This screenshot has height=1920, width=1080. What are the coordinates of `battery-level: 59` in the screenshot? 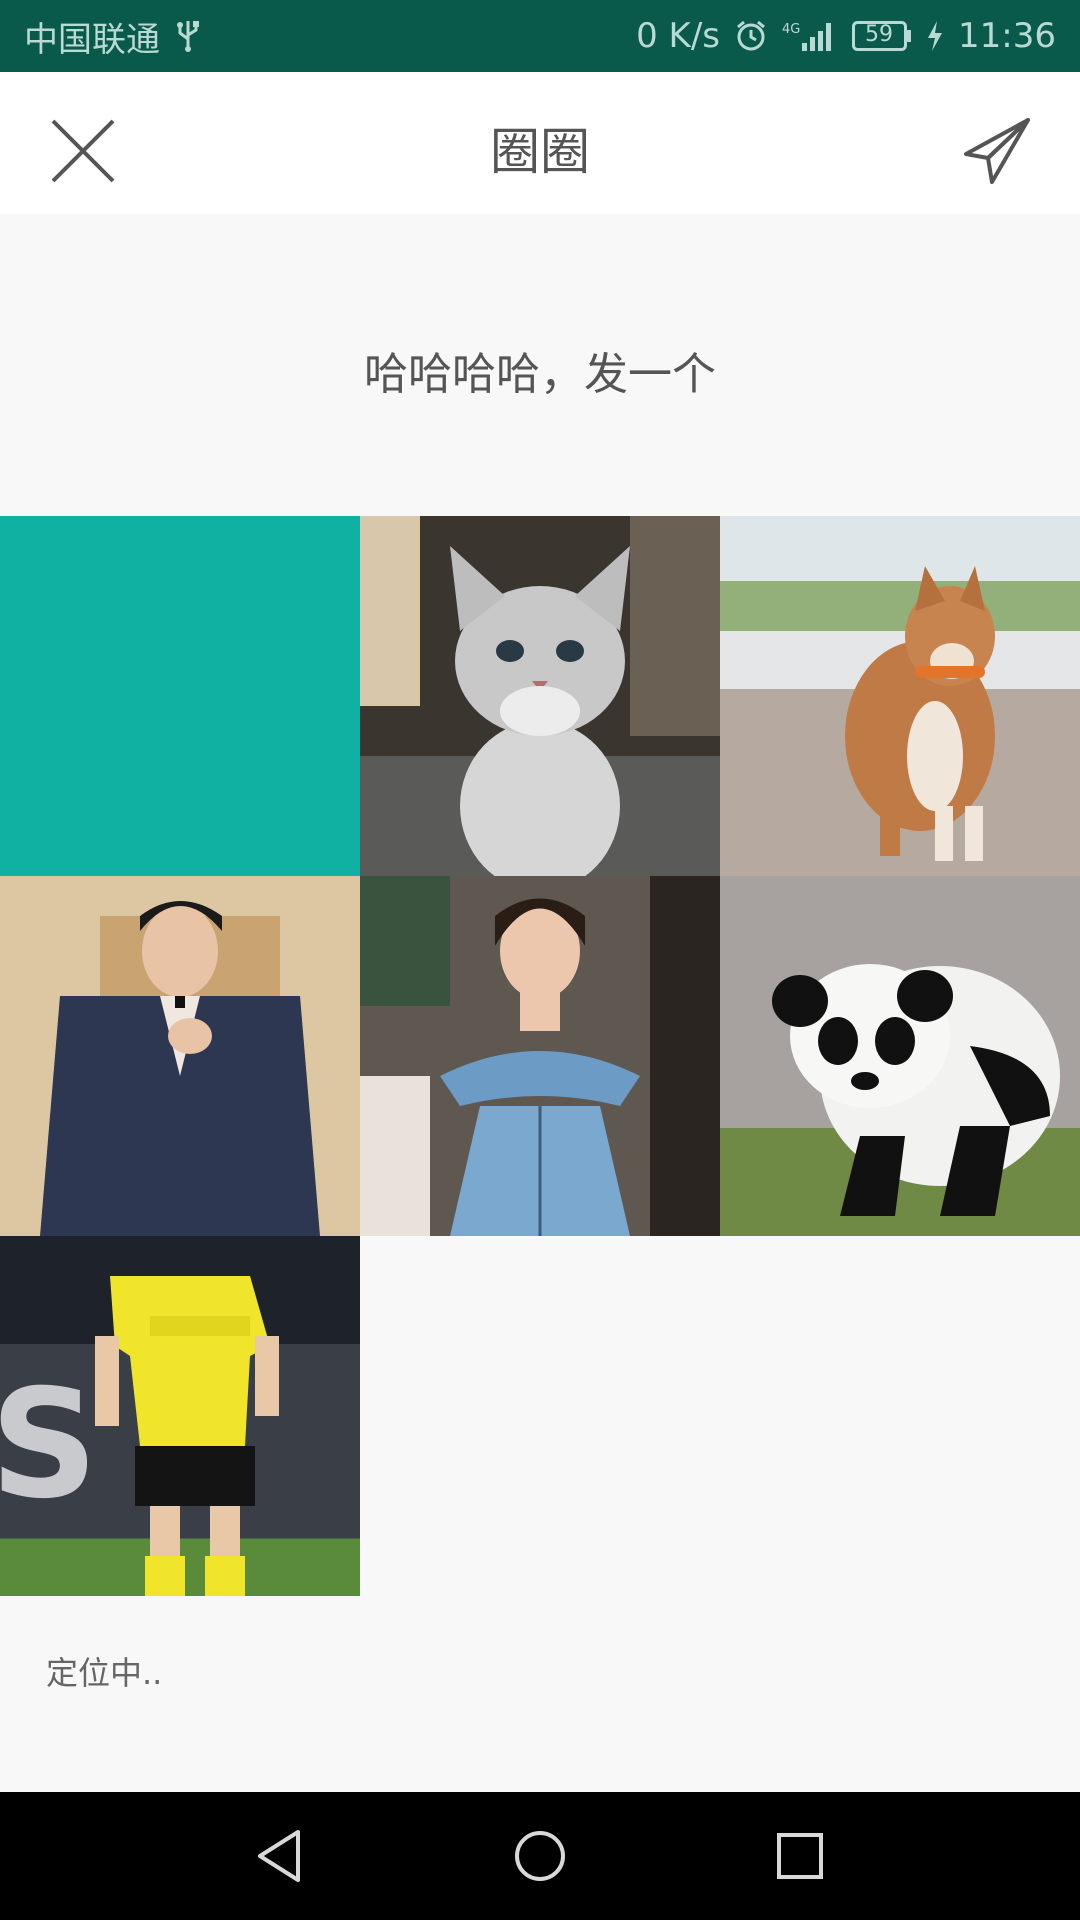 It's located at (879, 34).